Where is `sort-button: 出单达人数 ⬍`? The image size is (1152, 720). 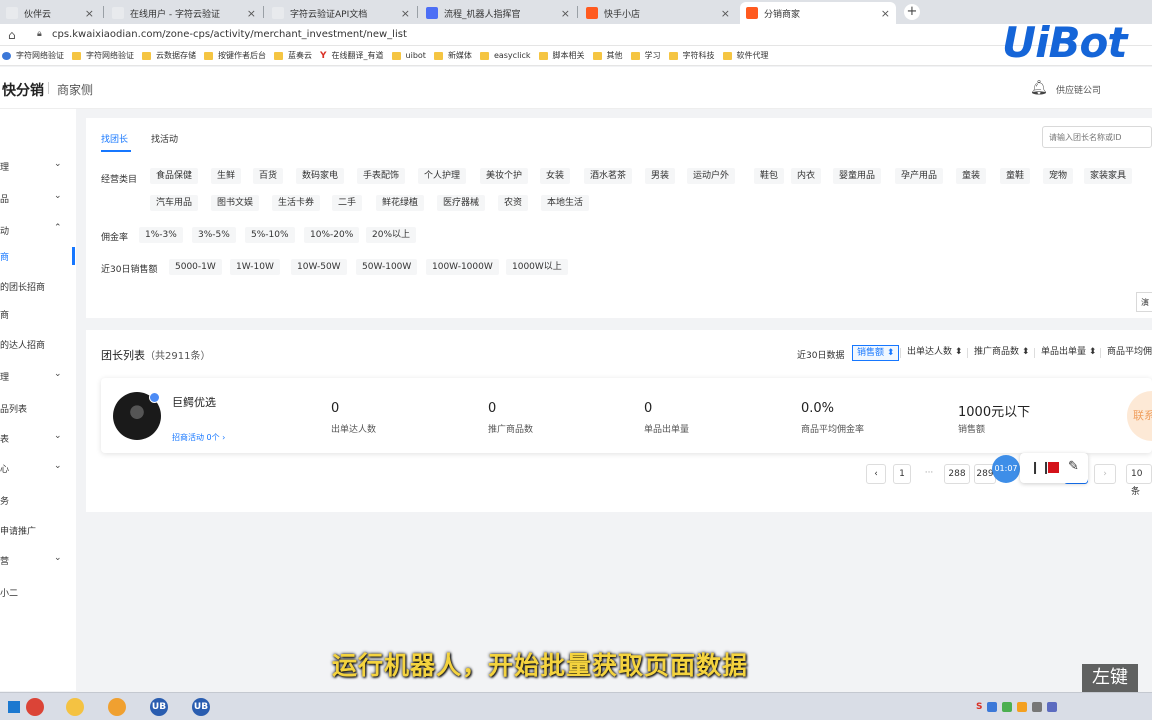
sort-button: 出单达人数 ⬍ is located at coordinates (934, 353).